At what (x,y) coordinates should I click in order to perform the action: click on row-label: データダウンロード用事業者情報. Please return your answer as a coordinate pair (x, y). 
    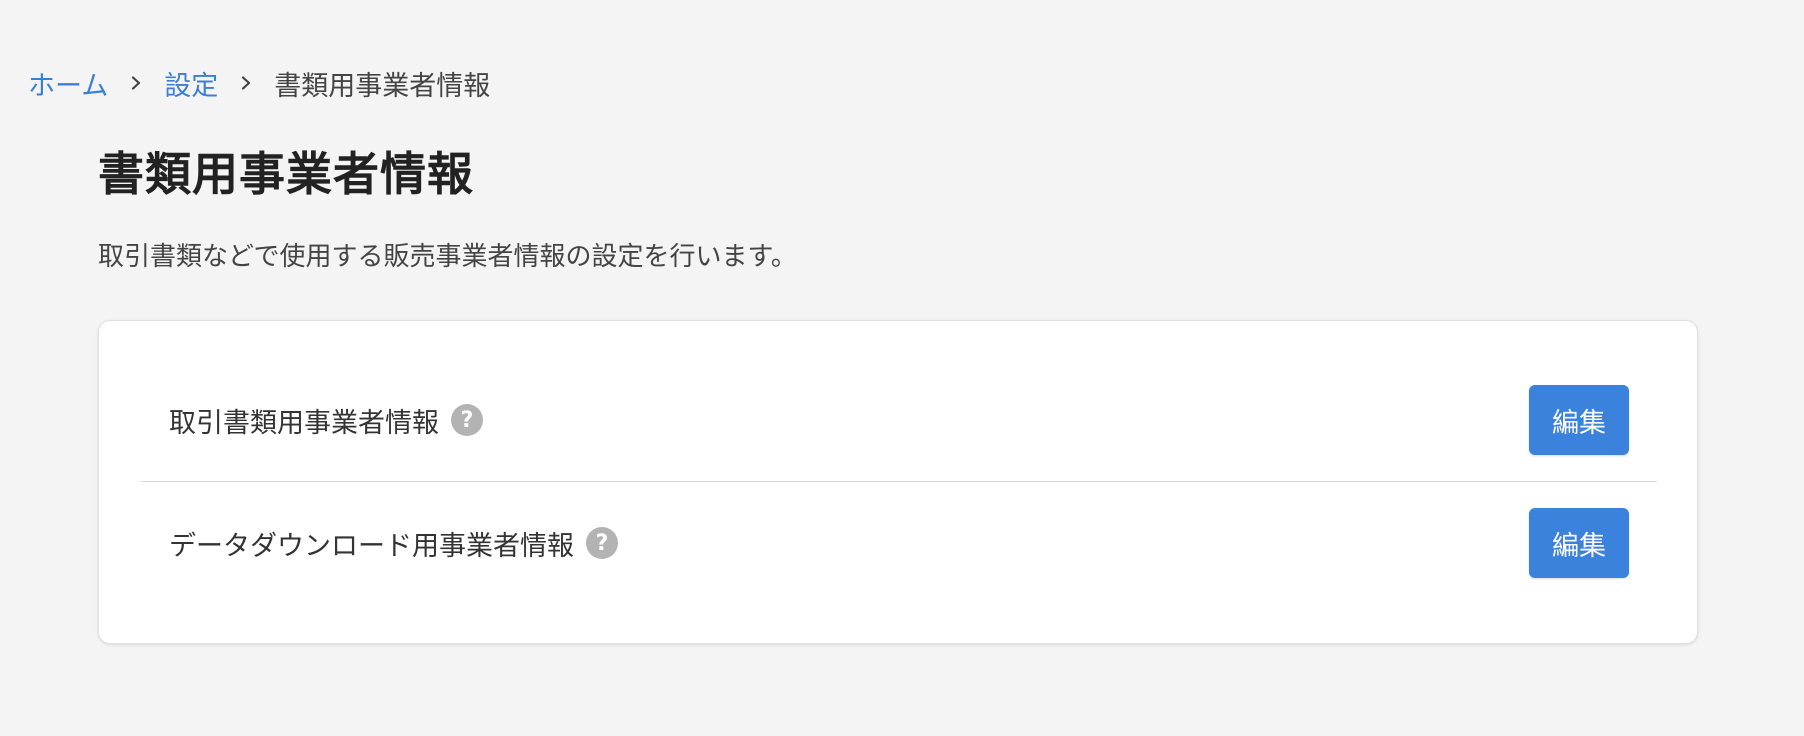
    Looking at the image, I should click on (371, 546).